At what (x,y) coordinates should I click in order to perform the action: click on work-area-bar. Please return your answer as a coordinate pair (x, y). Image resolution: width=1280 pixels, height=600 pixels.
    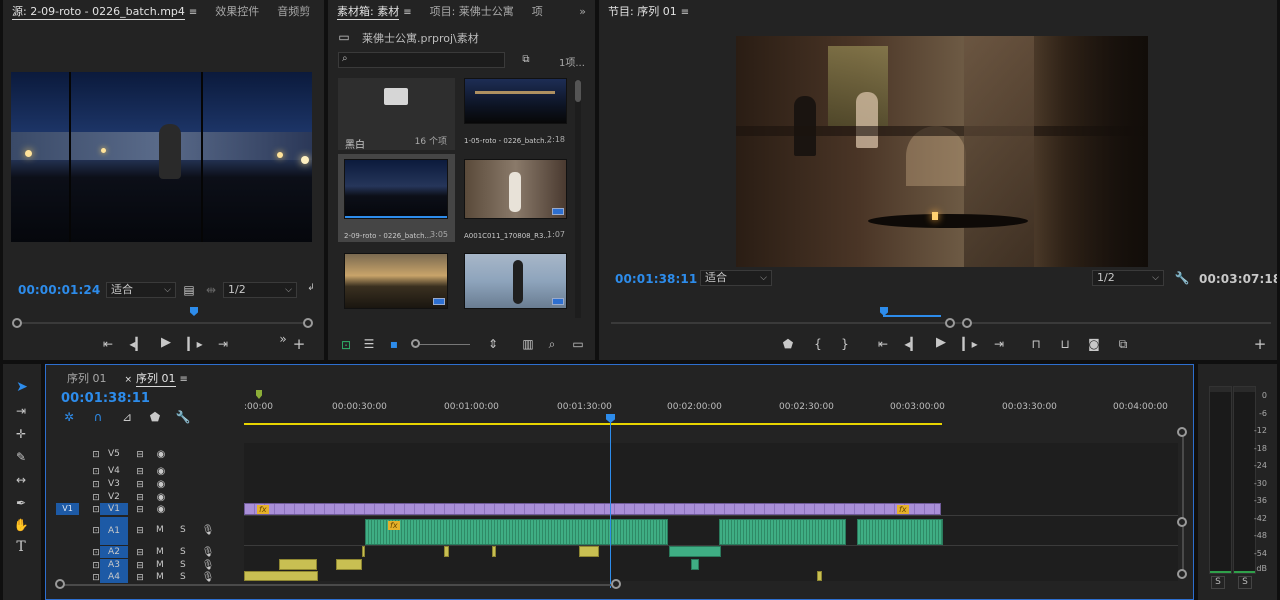
    Looking at the image, I should click on (593, 424).